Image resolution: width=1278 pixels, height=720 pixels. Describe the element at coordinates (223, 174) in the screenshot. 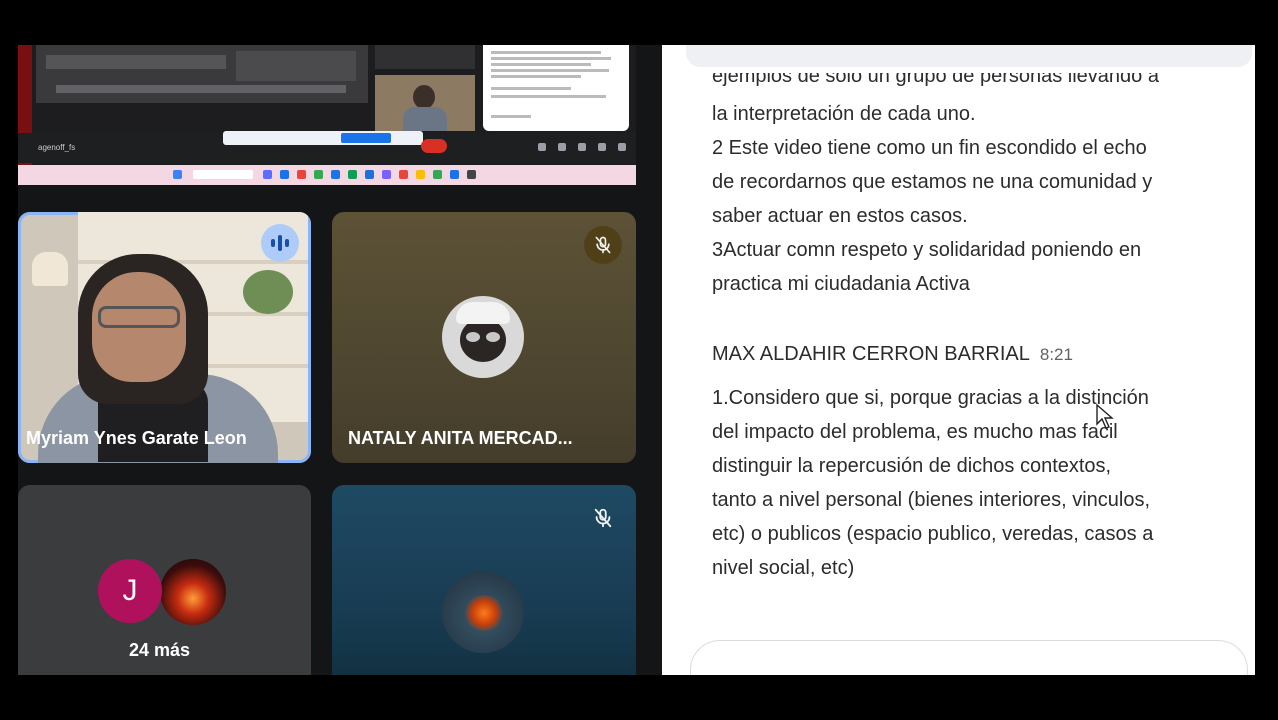

I see `taskbar-search` at that location.